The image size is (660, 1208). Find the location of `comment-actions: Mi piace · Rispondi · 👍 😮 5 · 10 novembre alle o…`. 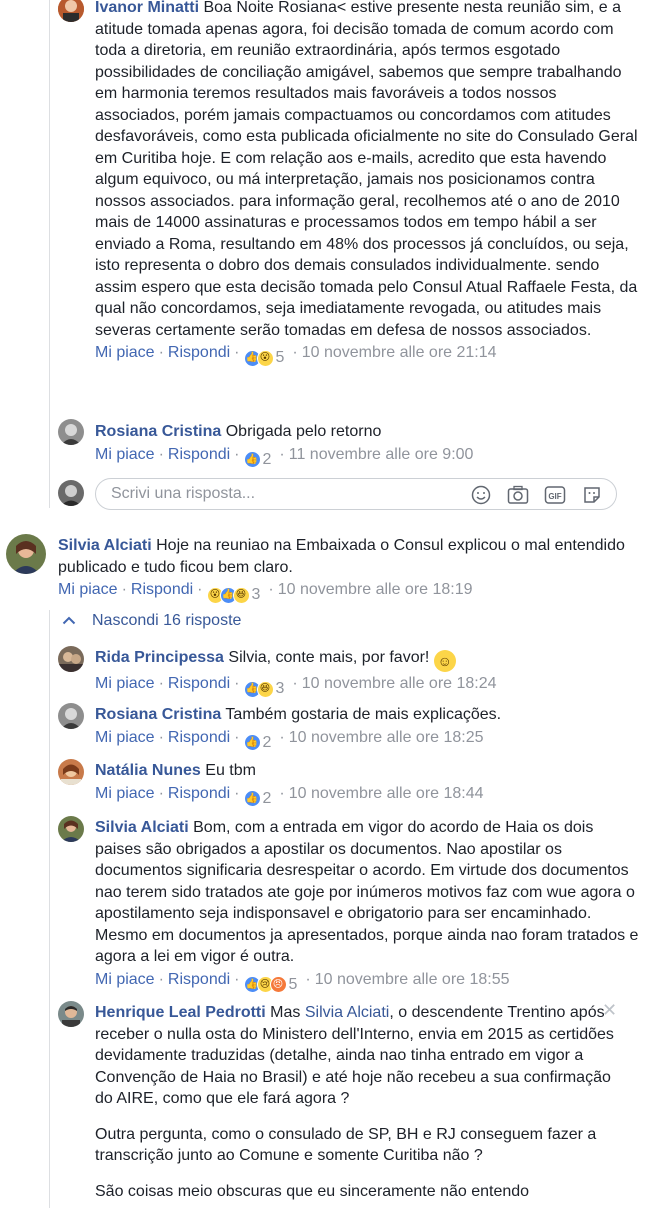

comment-actions: Mi piace · Rispondi · 👍 😮 5 · 10 novembre alle o… is located at coordinates (366, 355).